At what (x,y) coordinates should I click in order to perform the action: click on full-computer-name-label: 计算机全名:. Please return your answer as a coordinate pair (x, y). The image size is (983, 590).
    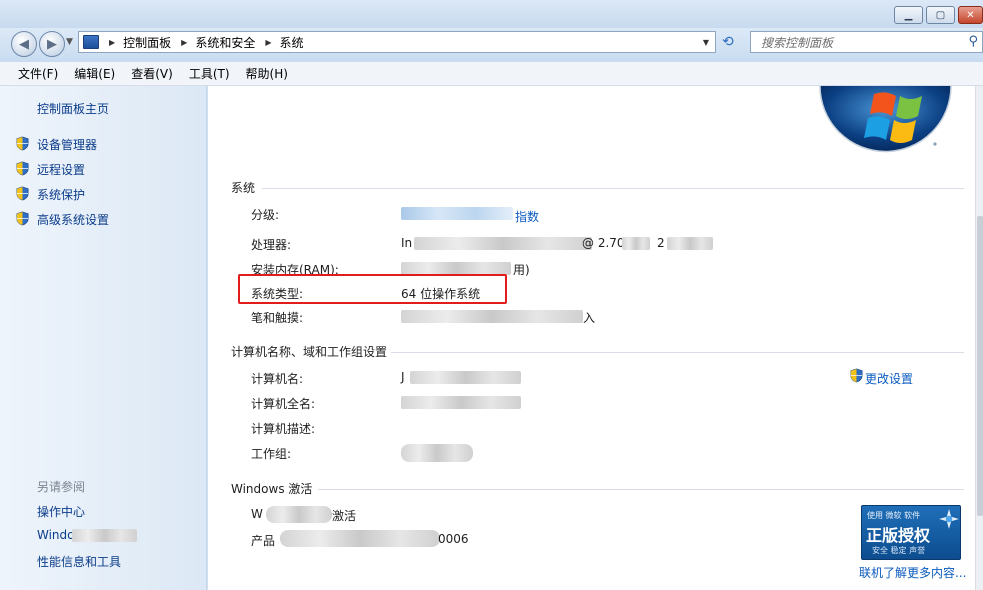
    Looking at the image, I should click on (283, 404).